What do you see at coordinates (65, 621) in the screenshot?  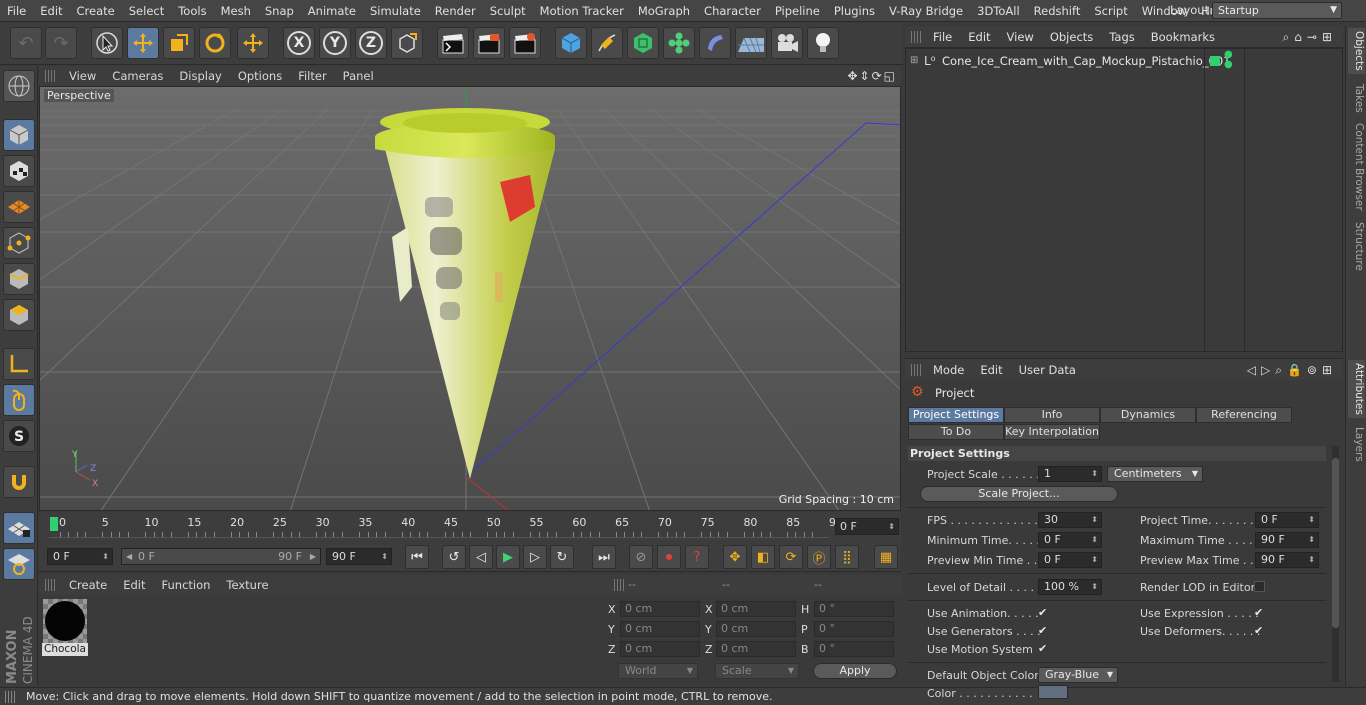 I see `material-thumbnail` at bounding box center [65, 621].